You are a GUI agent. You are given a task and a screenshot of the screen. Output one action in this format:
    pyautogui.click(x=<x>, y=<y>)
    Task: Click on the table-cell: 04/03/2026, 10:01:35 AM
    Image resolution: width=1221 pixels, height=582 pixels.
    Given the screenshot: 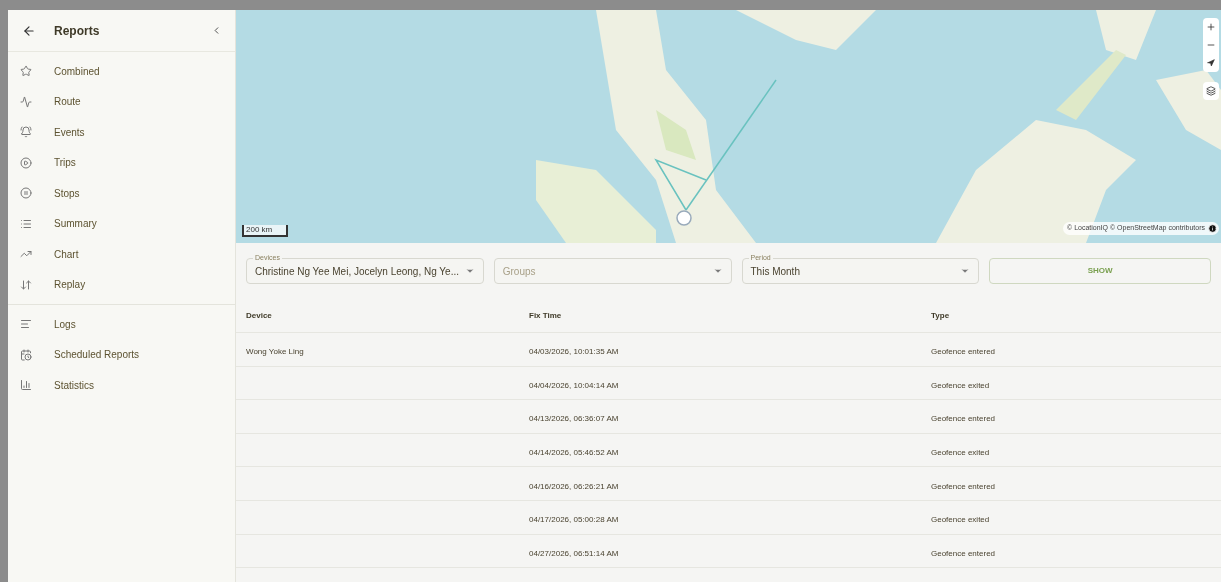 What is the action you would take?
    pyautogui.click(x=574, y=352)
    